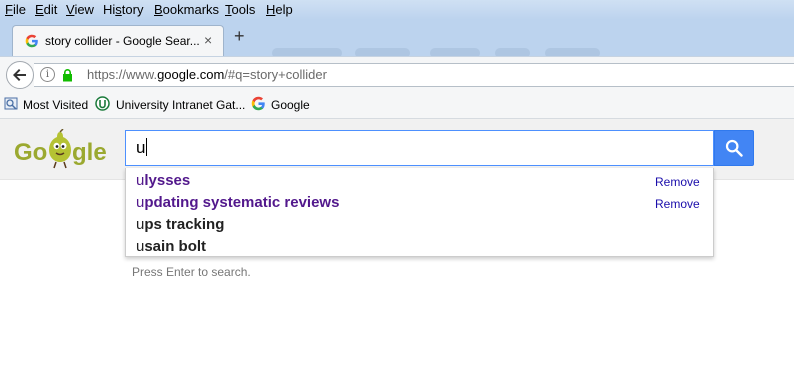 This screenshot has height=386, width=794. What do you see at coordinates (208, 40) in the screenshot?
I see `close-tab-icon: ×` at bounding box center [208, 40].